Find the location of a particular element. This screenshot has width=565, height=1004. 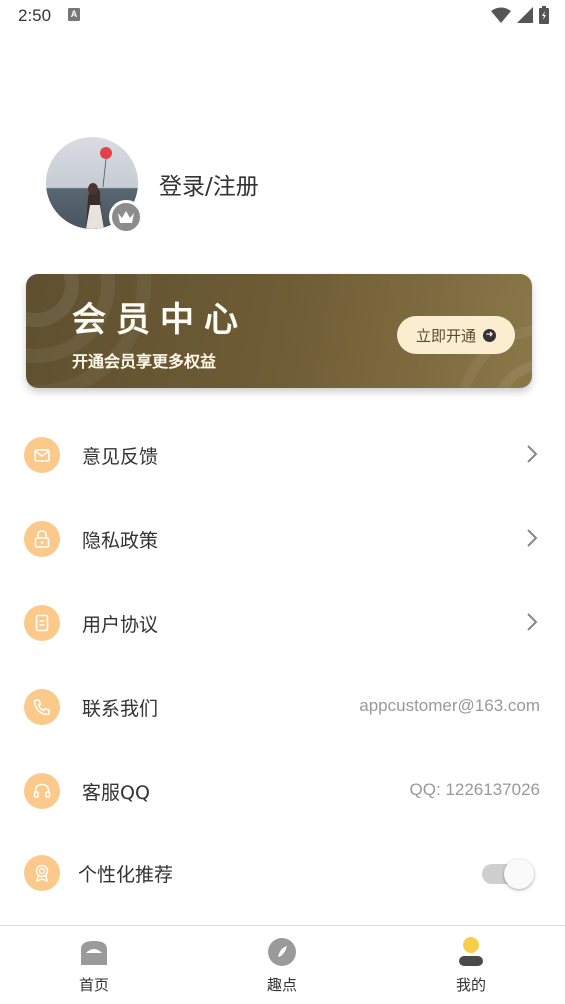

tab-discover: 趣点 is located at coordinates (282, 967).